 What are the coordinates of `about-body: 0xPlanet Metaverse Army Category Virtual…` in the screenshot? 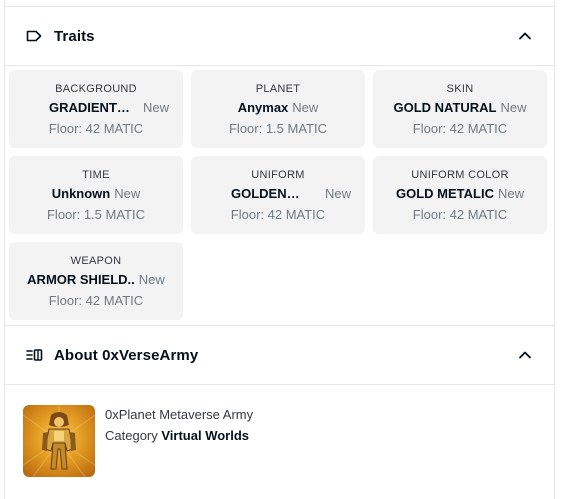 It's located at (138, 441).